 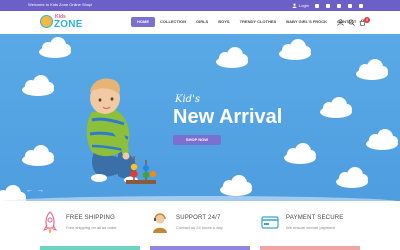 I want to click on nav-item-boys: BOYS, so click(x=223, y=22).